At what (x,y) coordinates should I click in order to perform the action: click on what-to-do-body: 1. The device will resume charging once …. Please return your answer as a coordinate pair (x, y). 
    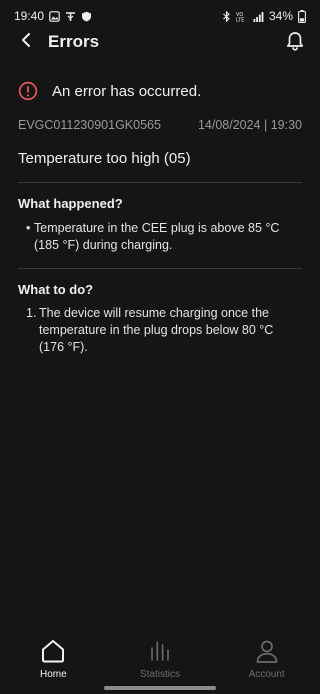
    Looking at the image, I should click on (157, 330).